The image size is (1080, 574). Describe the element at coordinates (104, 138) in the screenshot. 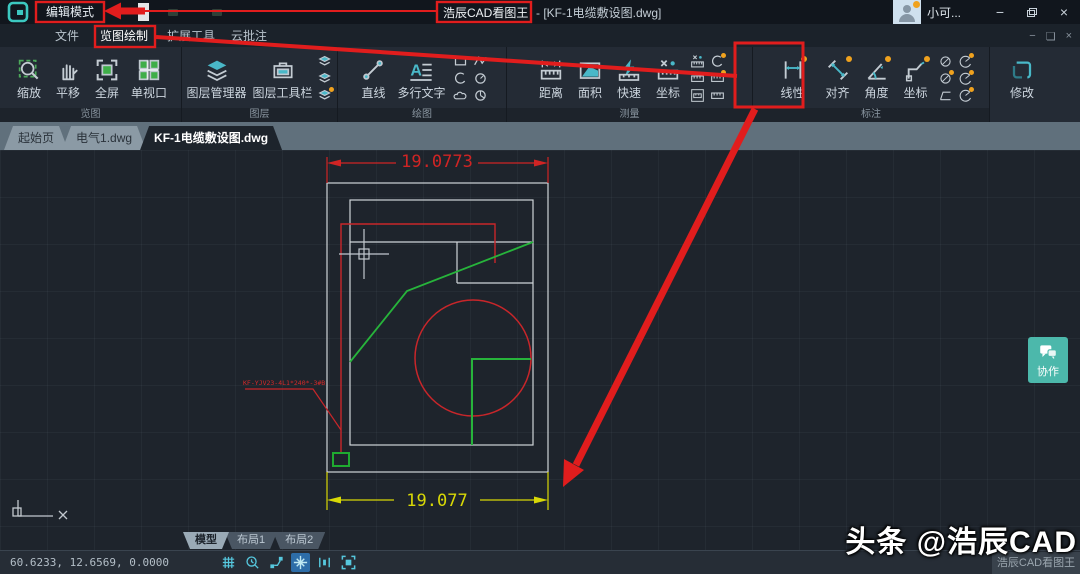

I see `tab-dianqi1: 电气1.dwg` at that location.